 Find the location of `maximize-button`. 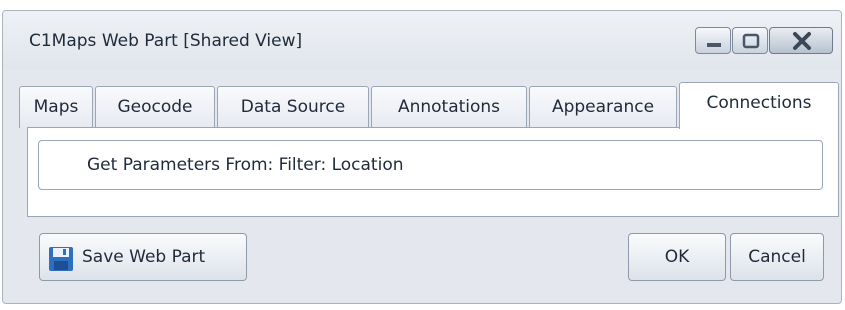

maximize-button is located at coordinates (750, 40).